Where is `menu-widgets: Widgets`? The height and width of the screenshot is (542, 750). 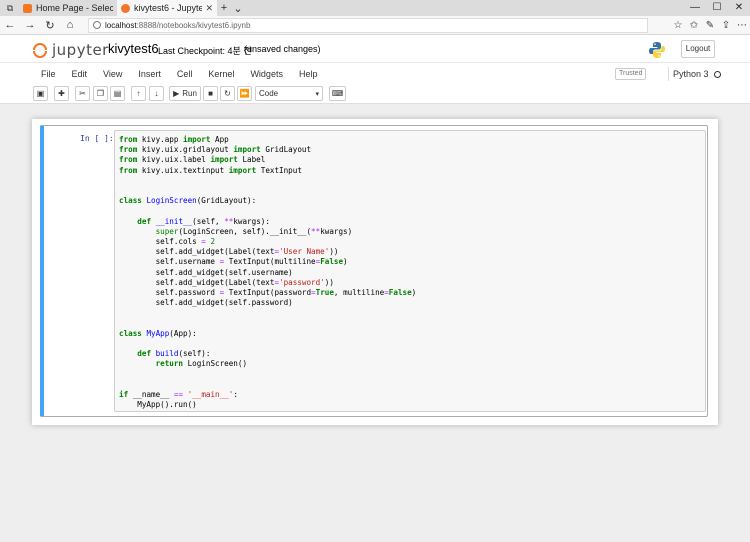 menu-widgets: Widgets is located at coordinates (266, 74).